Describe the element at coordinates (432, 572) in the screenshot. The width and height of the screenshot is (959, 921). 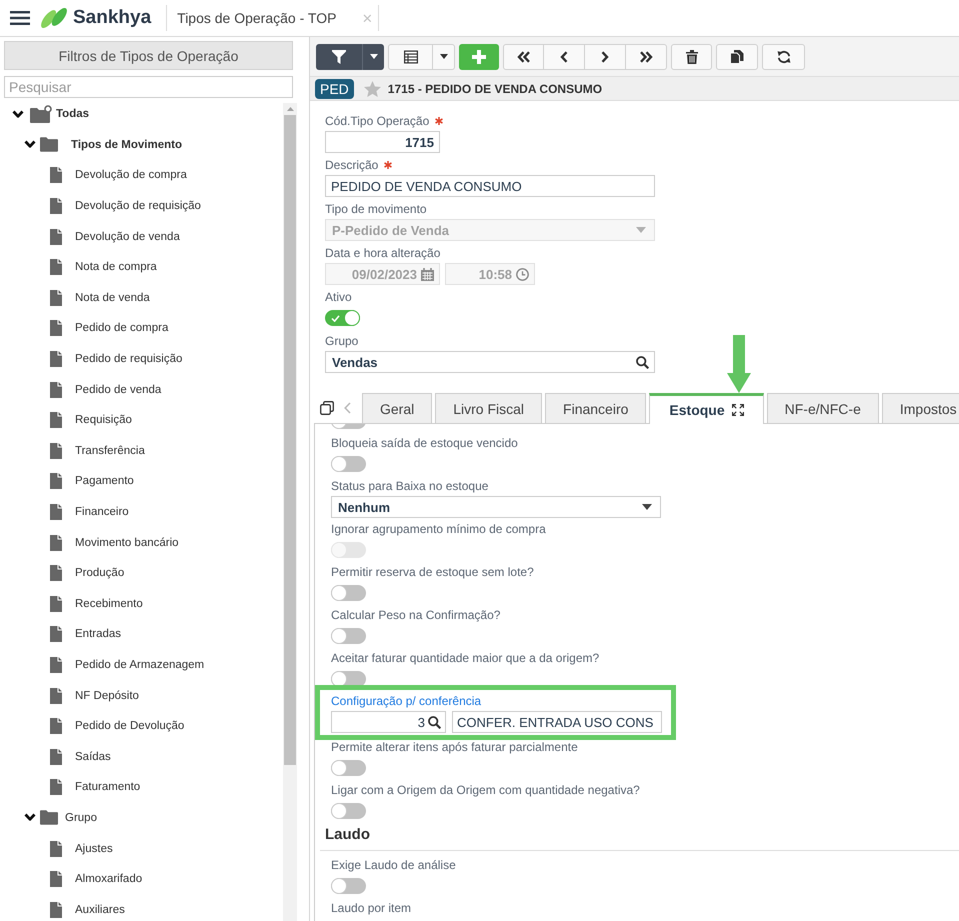
I see `field-label: Permitir reserva de estoque sem lote?` at that location.